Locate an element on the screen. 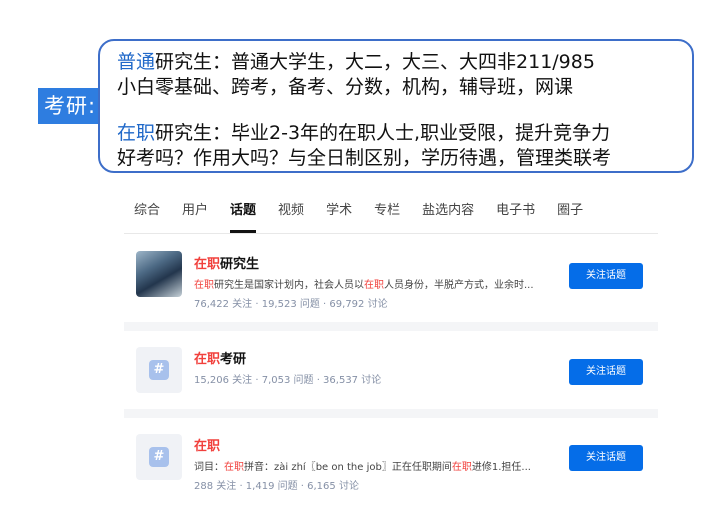 This screenshot has width=720, height=512. search-type-tabs: 综合 用户 话题 视频 学术 专栏 盐选内容 电子书 圈子 is located at coordinates (391, 216).